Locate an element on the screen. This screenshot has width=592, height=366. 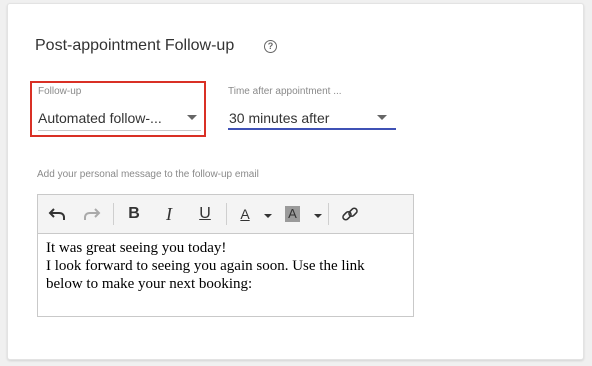
editor-toolbar: B I U A A is located at coordinates (225, 214).